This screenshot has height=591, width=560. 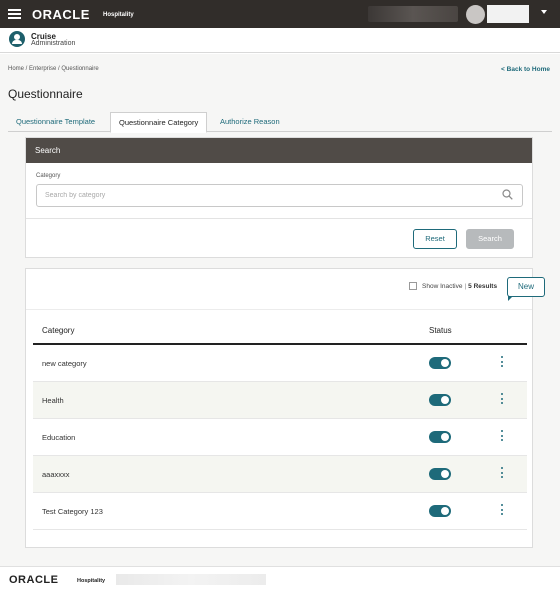 I want to click on search-panel-title: Search, so click(x=279, y=150).